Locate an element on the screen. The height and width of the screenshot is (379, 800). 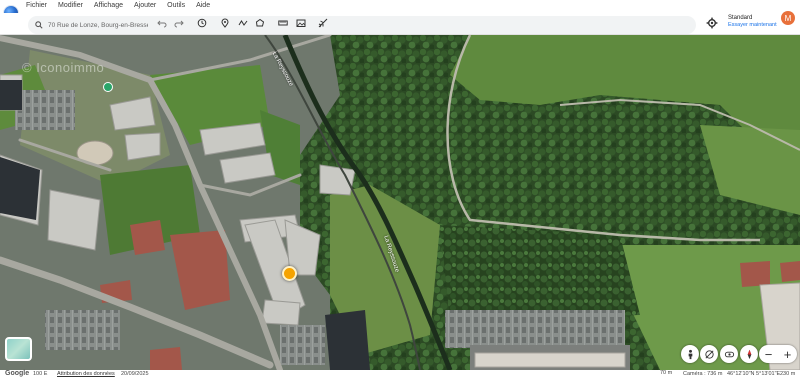
menu-outils: Outils is located at coordinates (176, 5).